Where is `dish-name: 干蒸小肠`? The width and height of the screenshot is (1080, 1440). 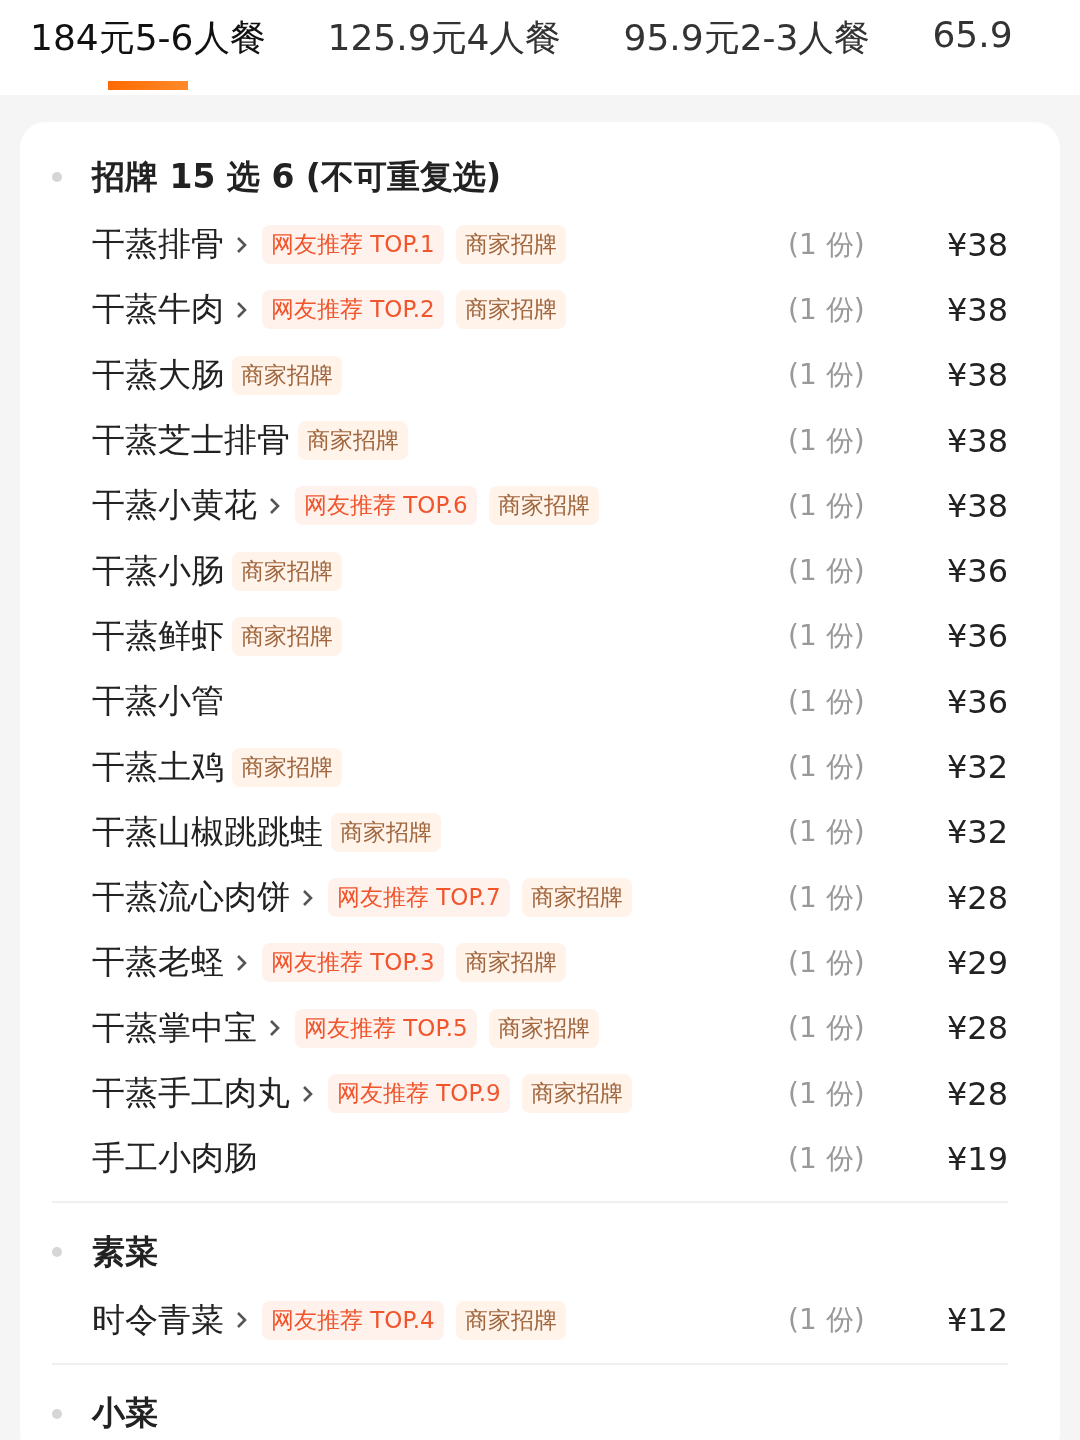
dish-name: 干蒸小肠 is located at coordinates (158, 570).